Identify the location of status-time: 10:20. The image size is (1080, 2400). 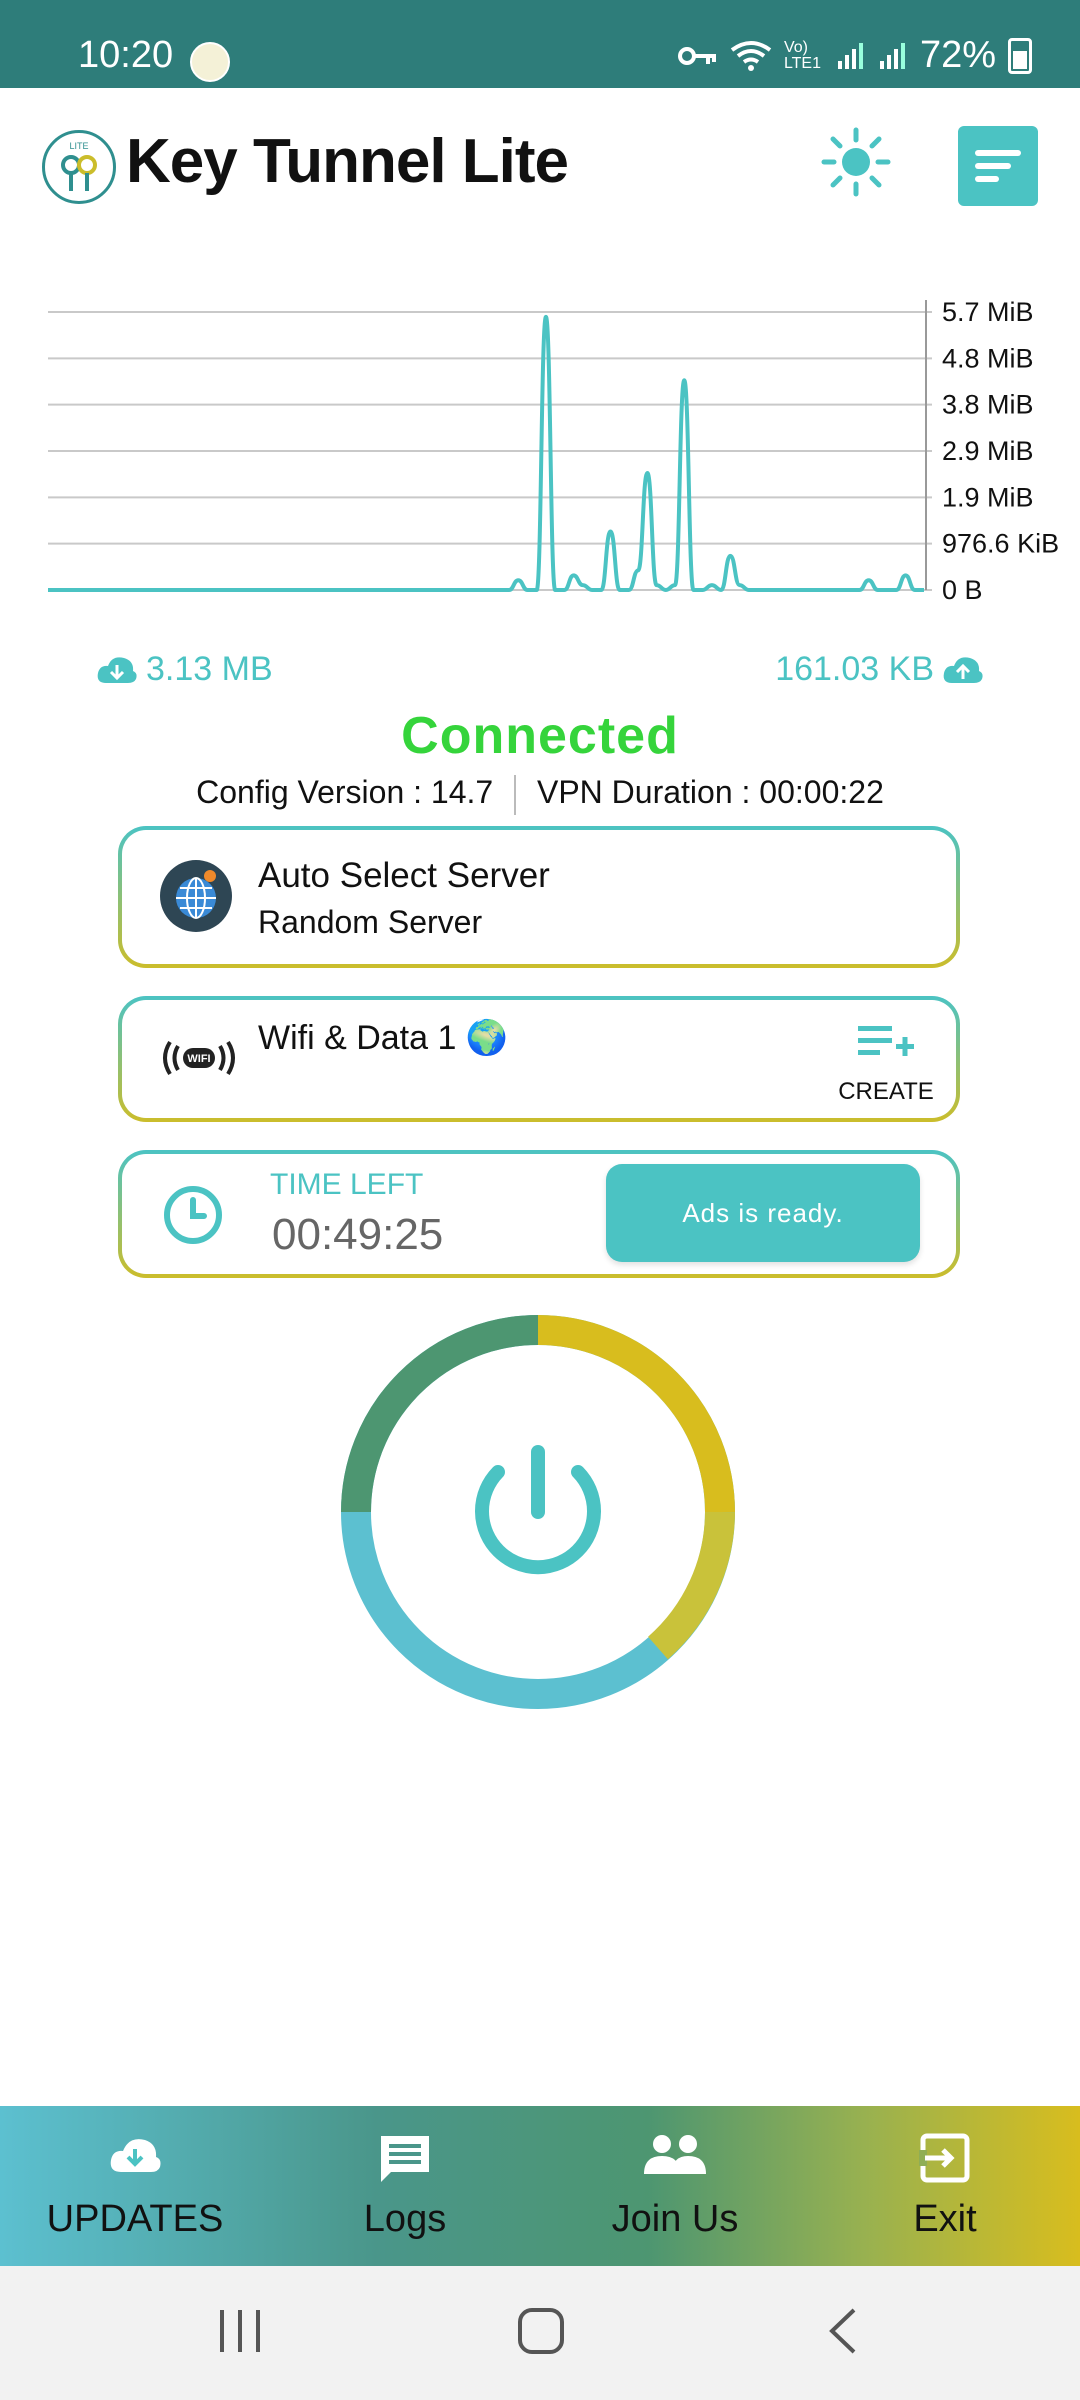
(126, 55).